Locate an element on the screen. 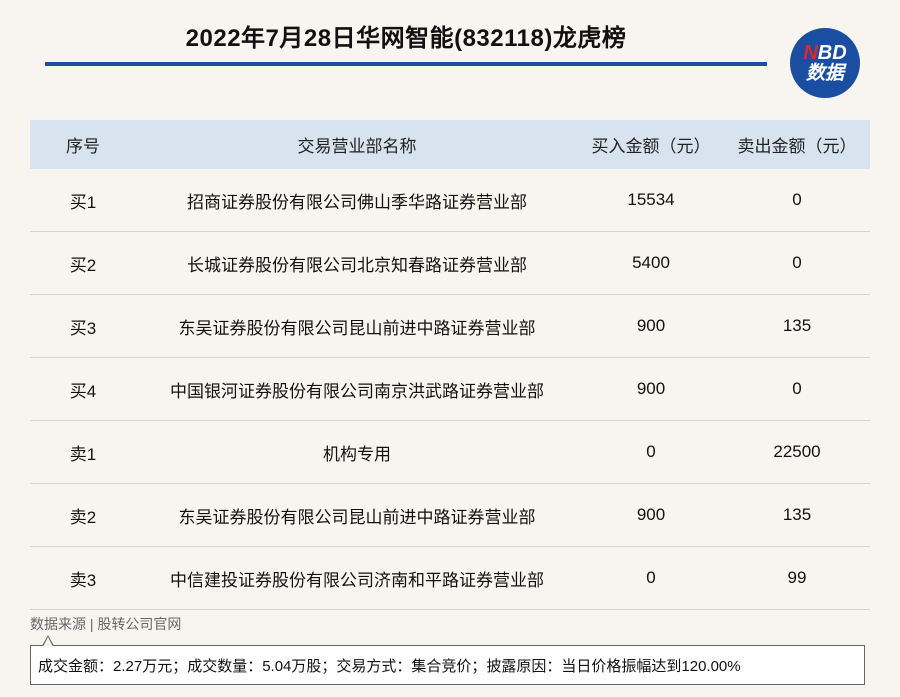  table-row: 卖1 机构专用 0 22500 is located at coordinates (450, 452).